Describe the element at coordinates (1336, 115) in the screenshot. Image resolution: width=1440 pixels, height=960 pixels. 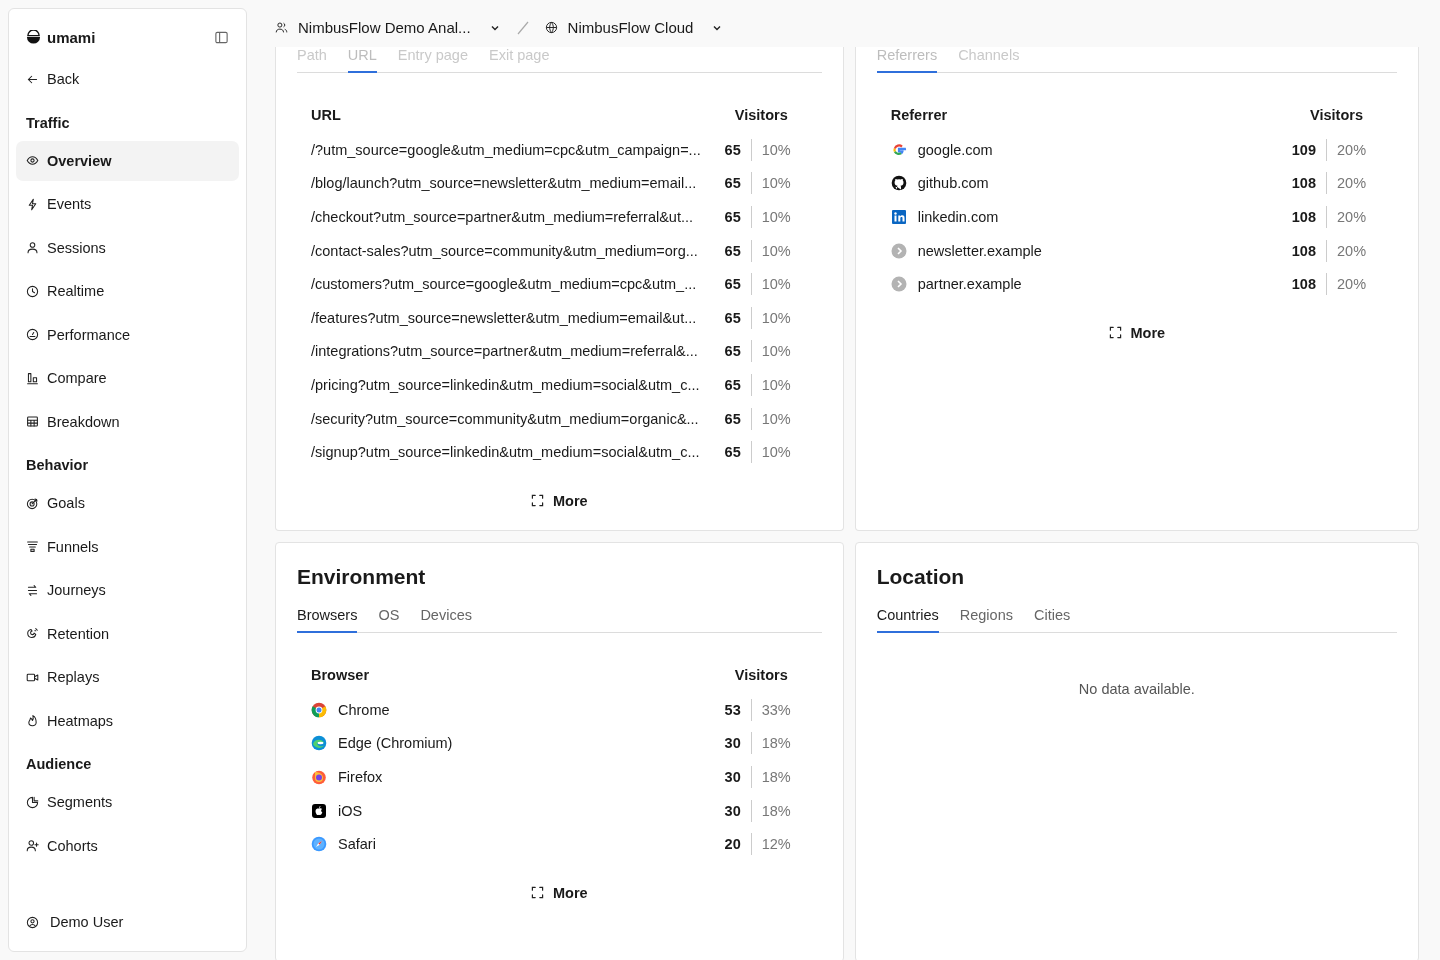
I see `column-header: Visitors` at that location.